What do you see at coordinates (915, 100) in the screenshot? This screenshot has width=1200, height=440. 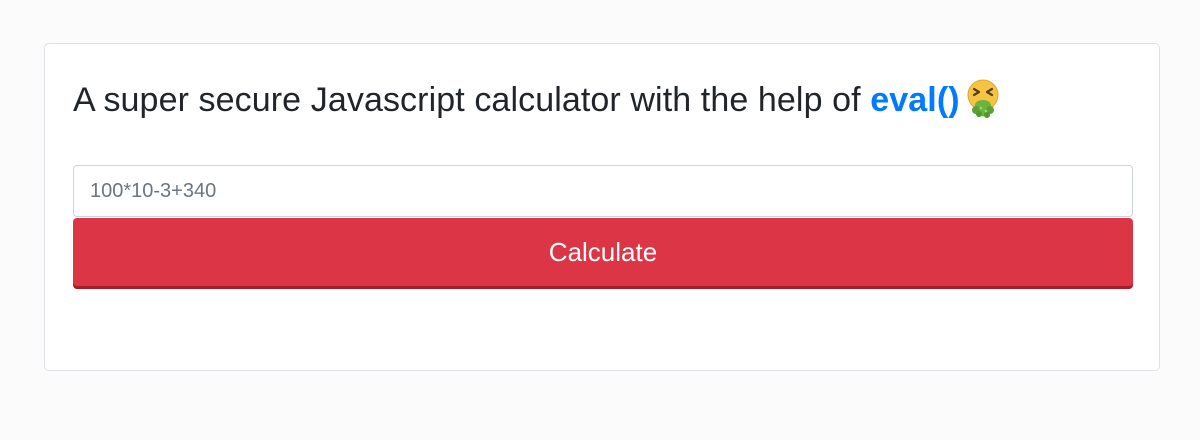 I see `title-eval-keyword: eval()` at bounding box center [915, 100].